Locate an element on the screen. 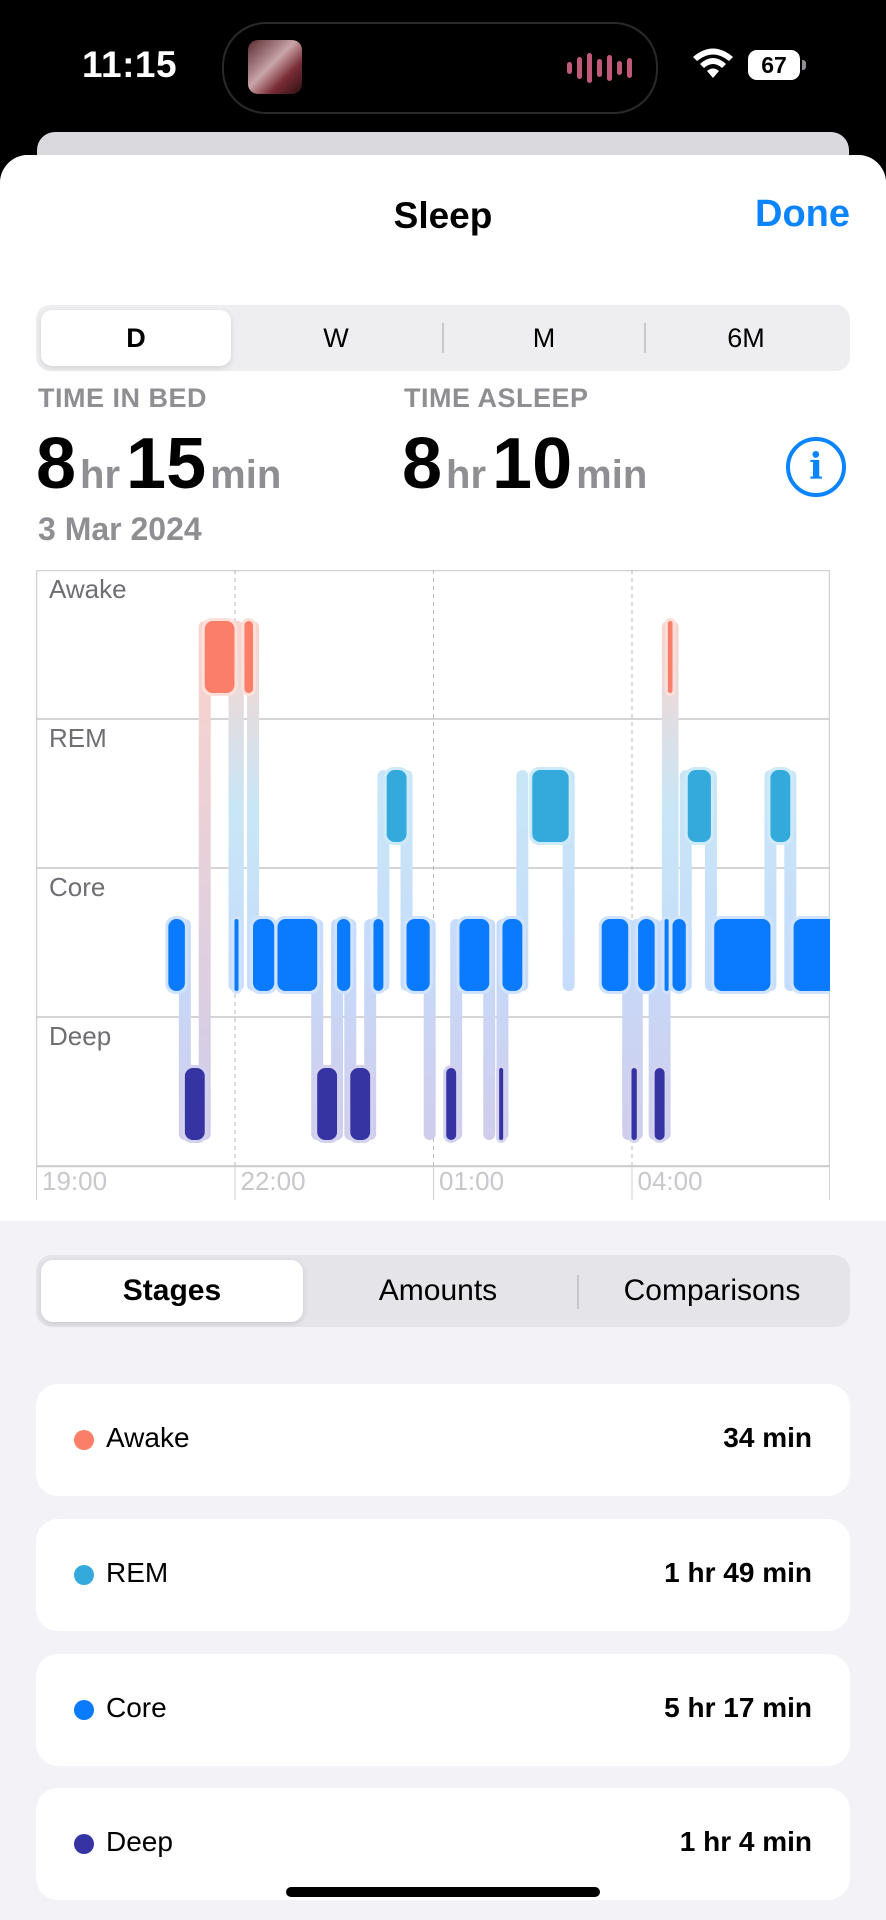 This screenshot has width=886, height=1920. status-bar: 11:15 67 is located at coordinates (443, 65).